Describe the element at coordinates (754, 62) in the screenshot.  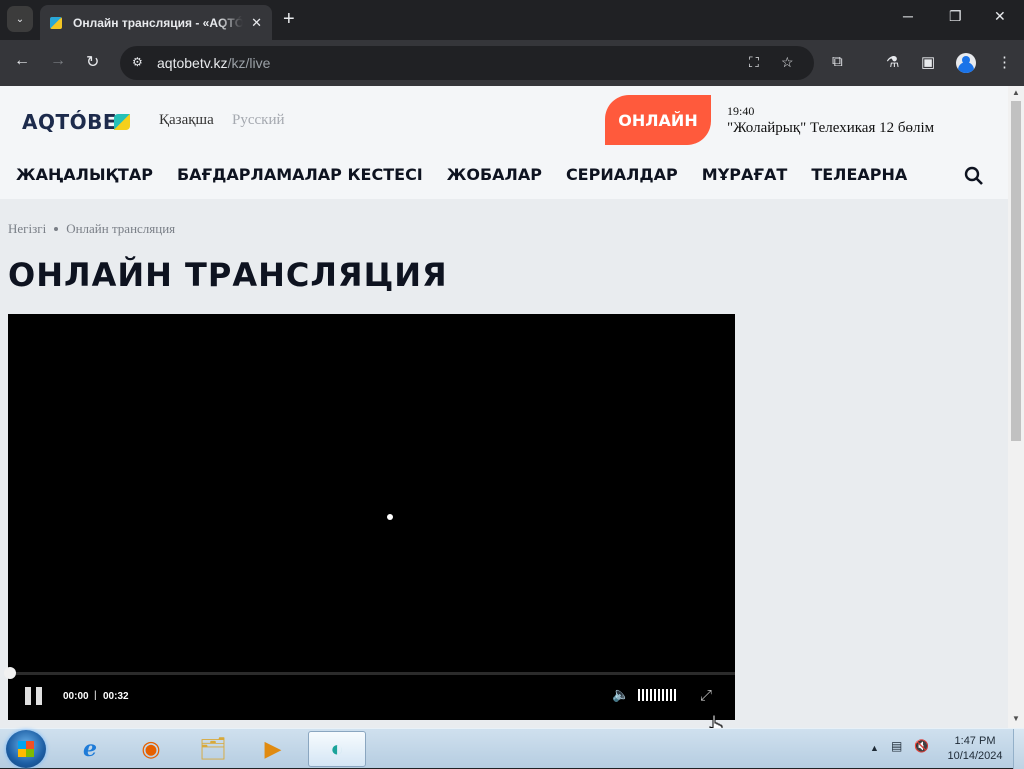
I see `translate-icon: ⛶` at that location.